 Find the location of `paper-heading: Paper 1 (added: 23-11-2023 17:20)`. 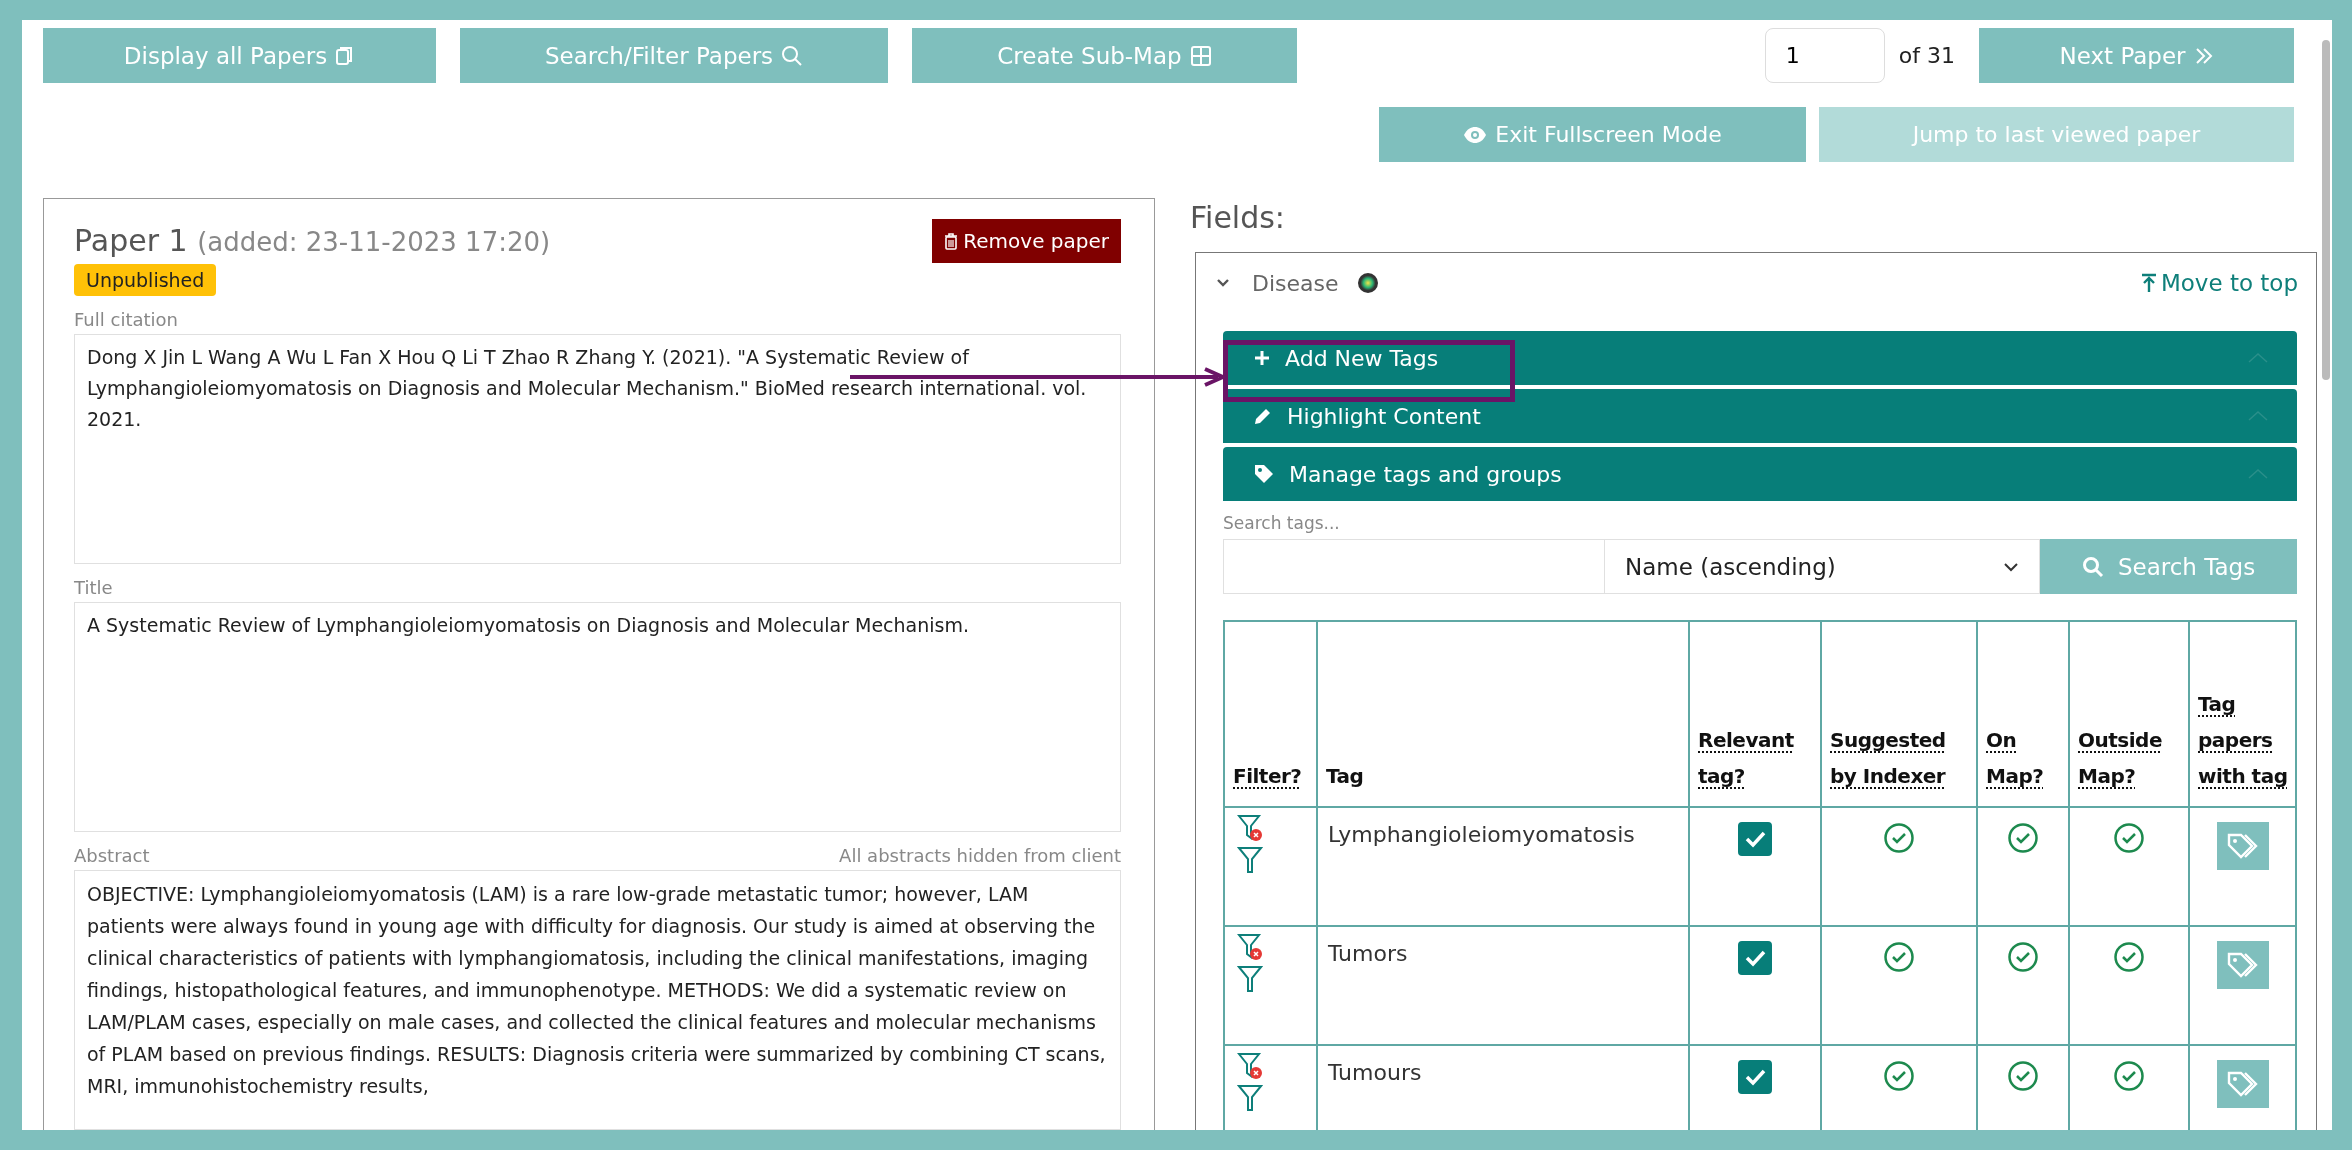

paper-heading: Paper 1 (added: 23-11-2023 17:20) is located at coordinates (312, 240).